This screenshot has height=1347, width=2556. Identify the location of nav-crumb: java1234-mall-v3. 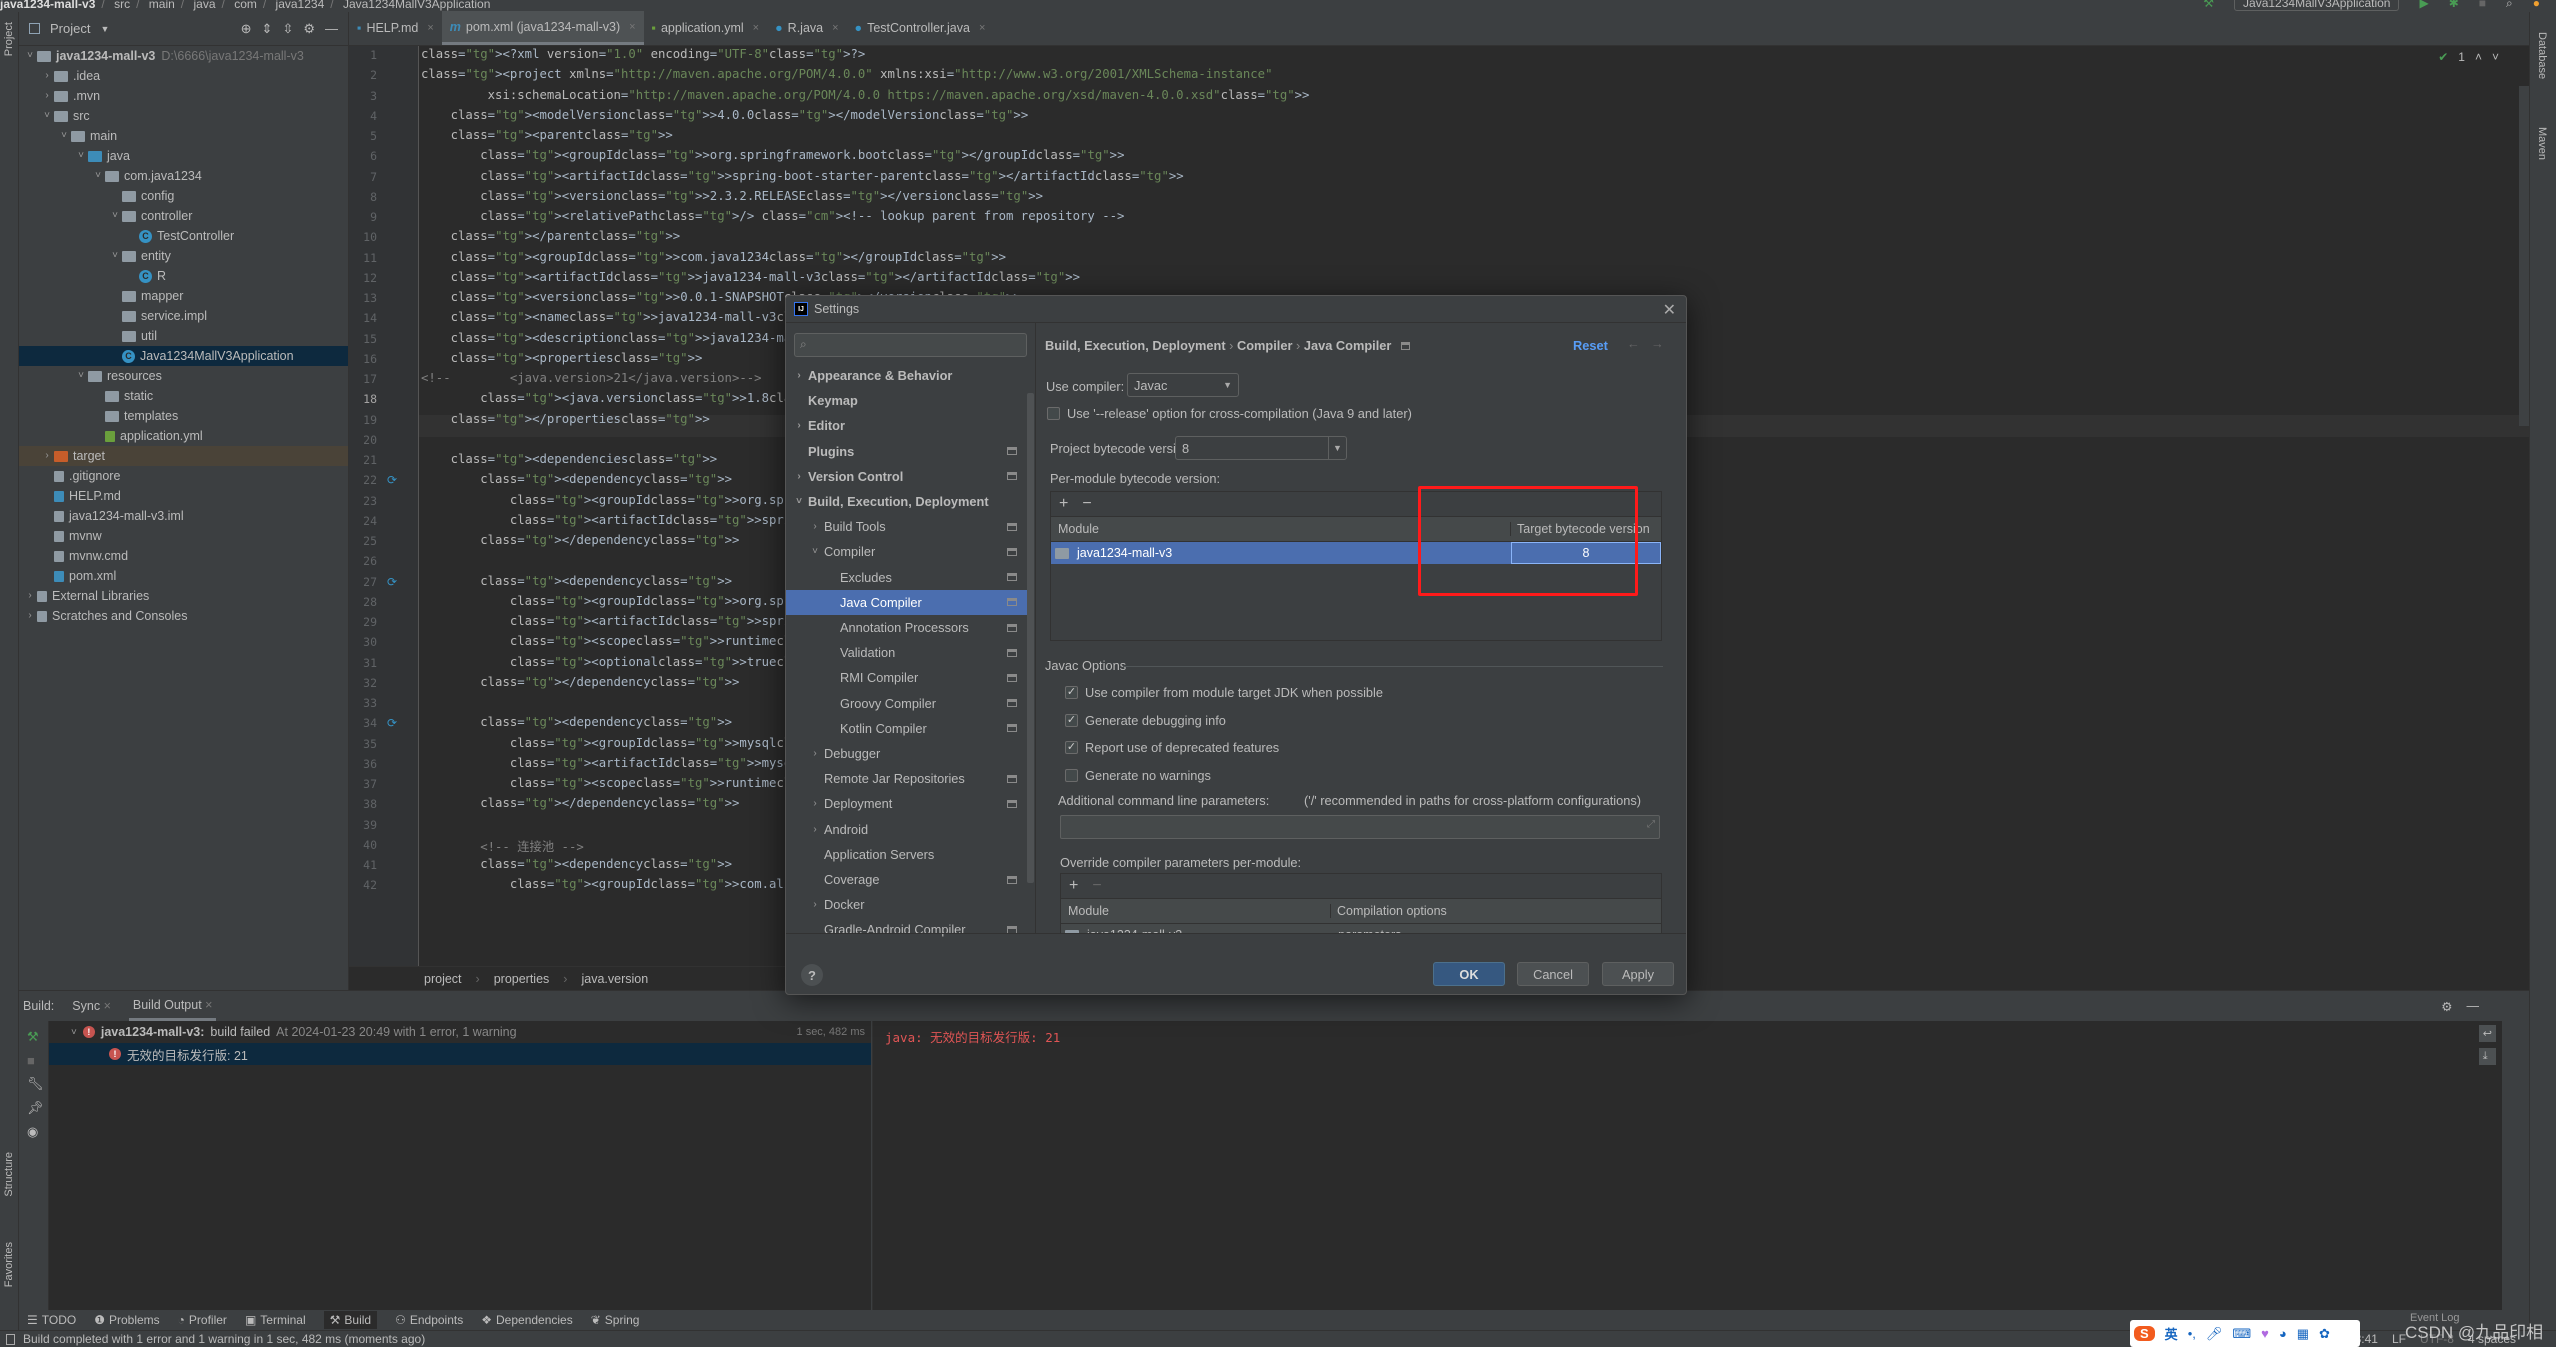
(47, 5).